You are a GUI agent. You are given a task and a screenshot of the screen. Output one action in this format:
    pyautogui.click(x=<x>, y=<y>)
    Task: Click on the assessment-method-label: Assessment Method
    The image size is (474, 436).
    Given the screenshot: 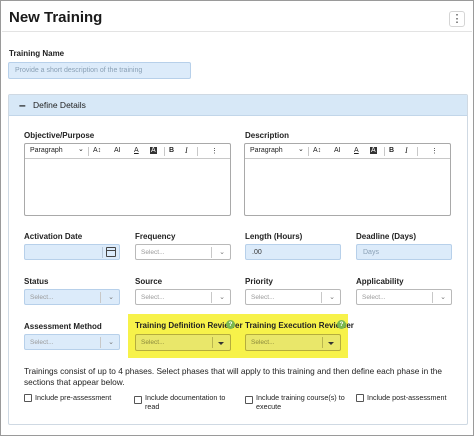 What is the action you would take?
    pyautogui.click(x=63, y=326)
    